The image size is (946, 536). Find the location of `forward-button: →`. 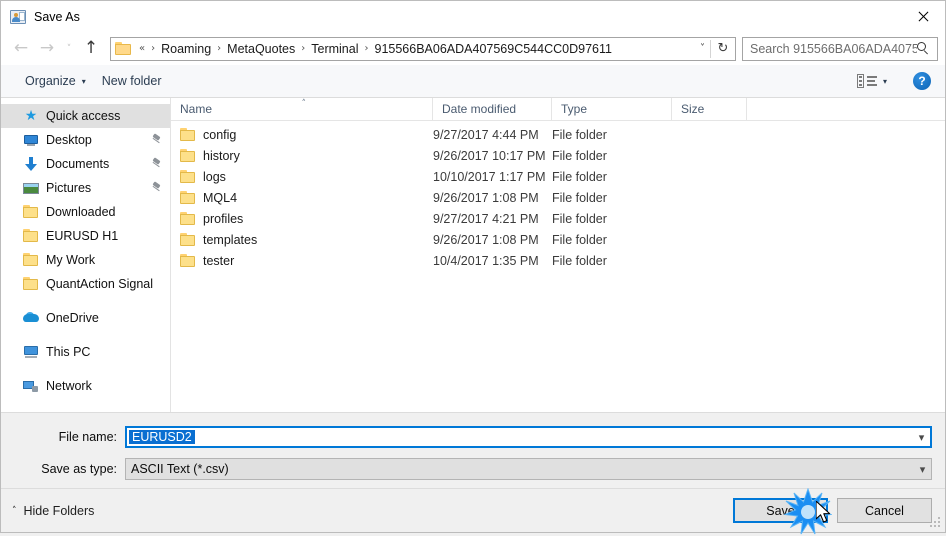

forward-button: → is located at coordinates (47, 49).